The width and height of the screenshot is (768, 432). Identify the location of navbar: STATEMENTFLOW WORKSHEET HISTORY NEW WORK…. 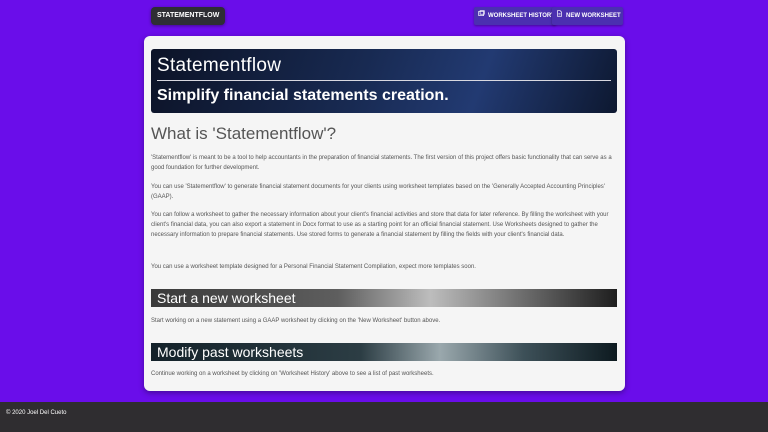
(384, 17).